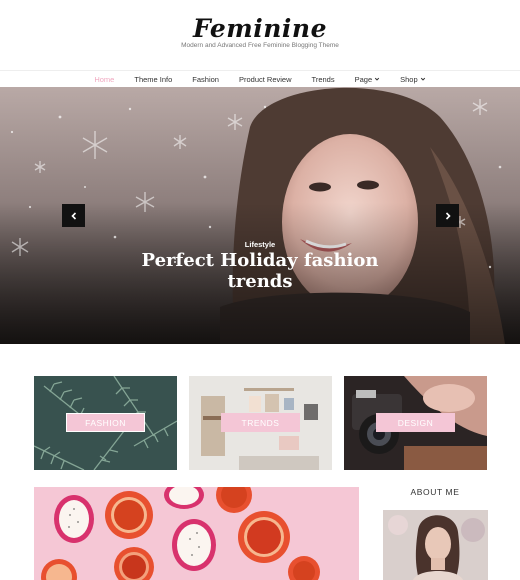  I want to click on nav-item-label: Trends, so click(323, 79).